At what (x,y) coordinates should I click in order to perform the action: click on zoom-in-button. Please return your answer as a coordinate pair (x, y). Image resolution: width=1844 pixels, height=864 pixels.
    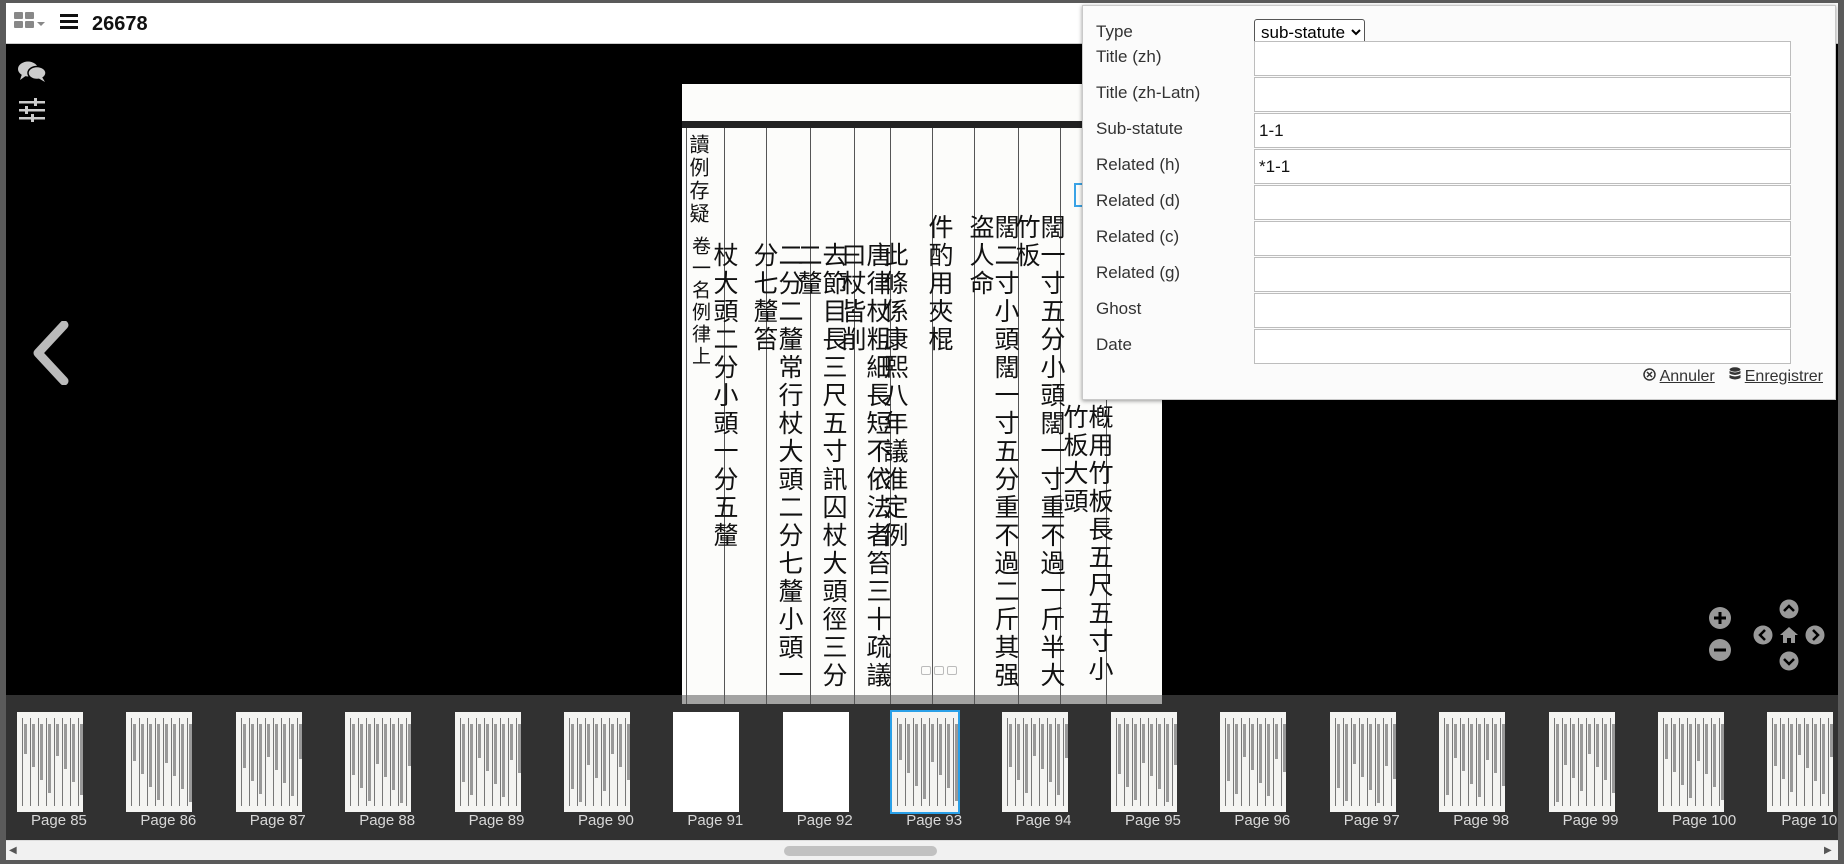
    Looking at the image, I should click on (1720, 618).